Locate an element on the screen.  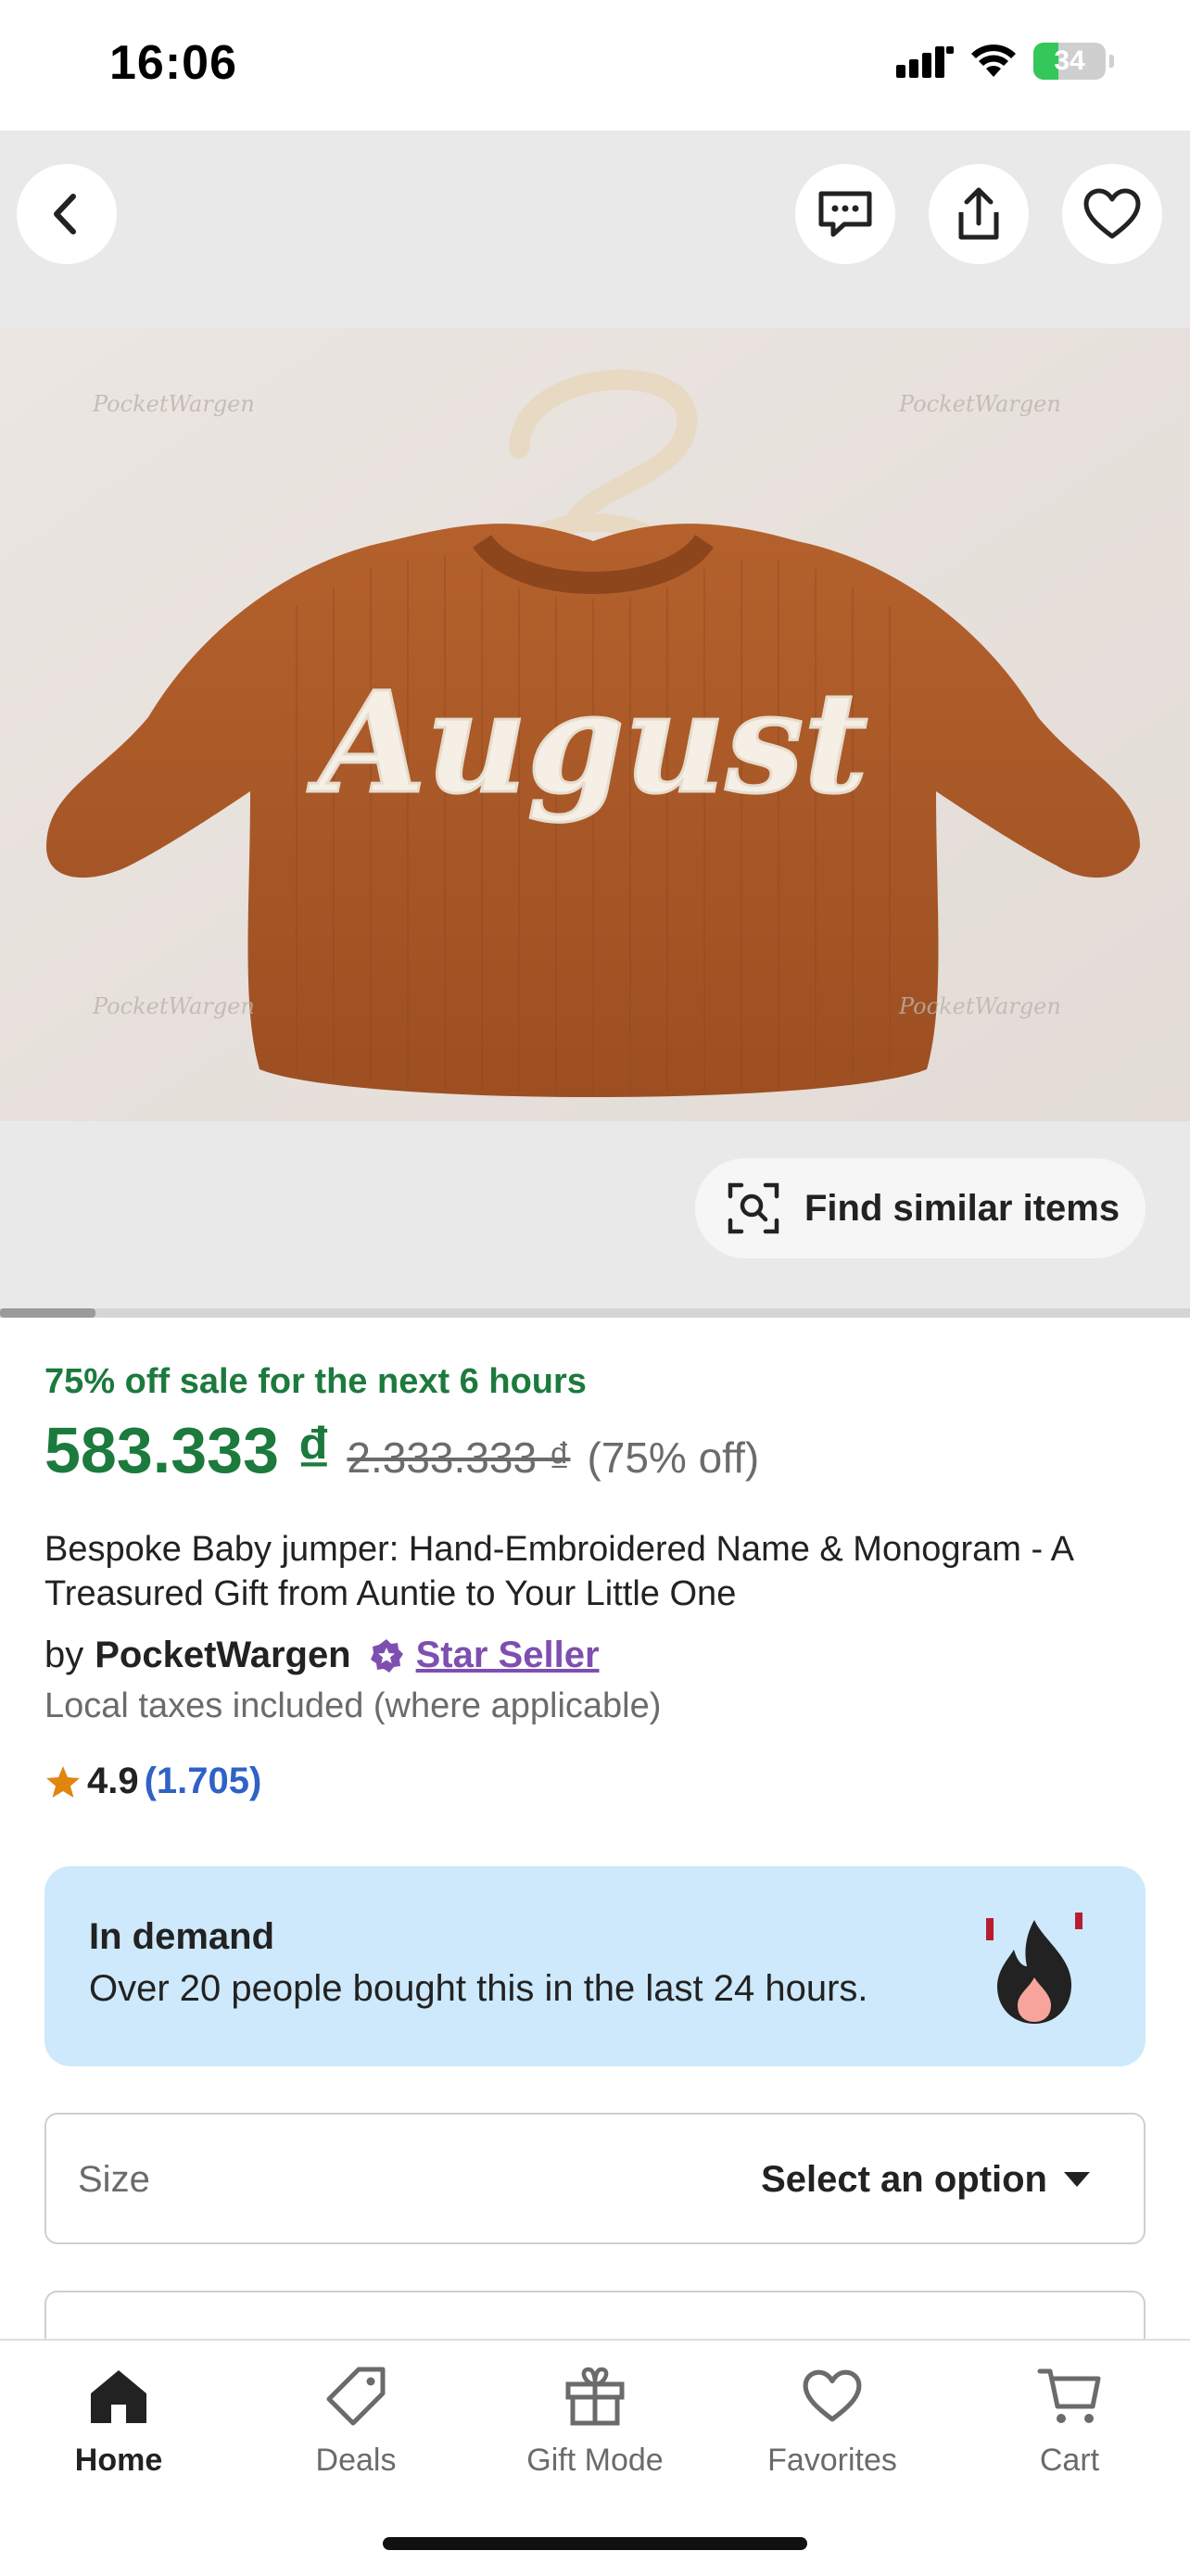
image-progress-indicator is located at coordinates (47, 1313).